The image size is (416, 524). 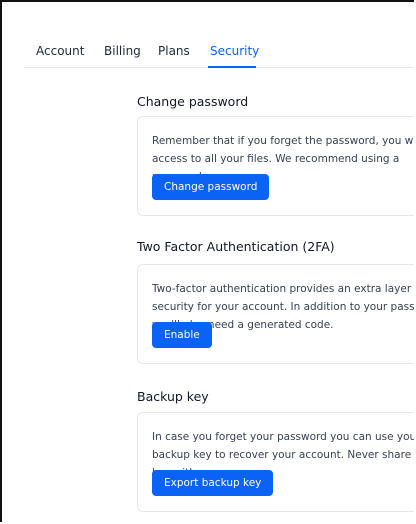 What do you see at coordinates (232, 67) in the screenshot?
I see `active-tab-indicator` at bounding box center [232, 67].